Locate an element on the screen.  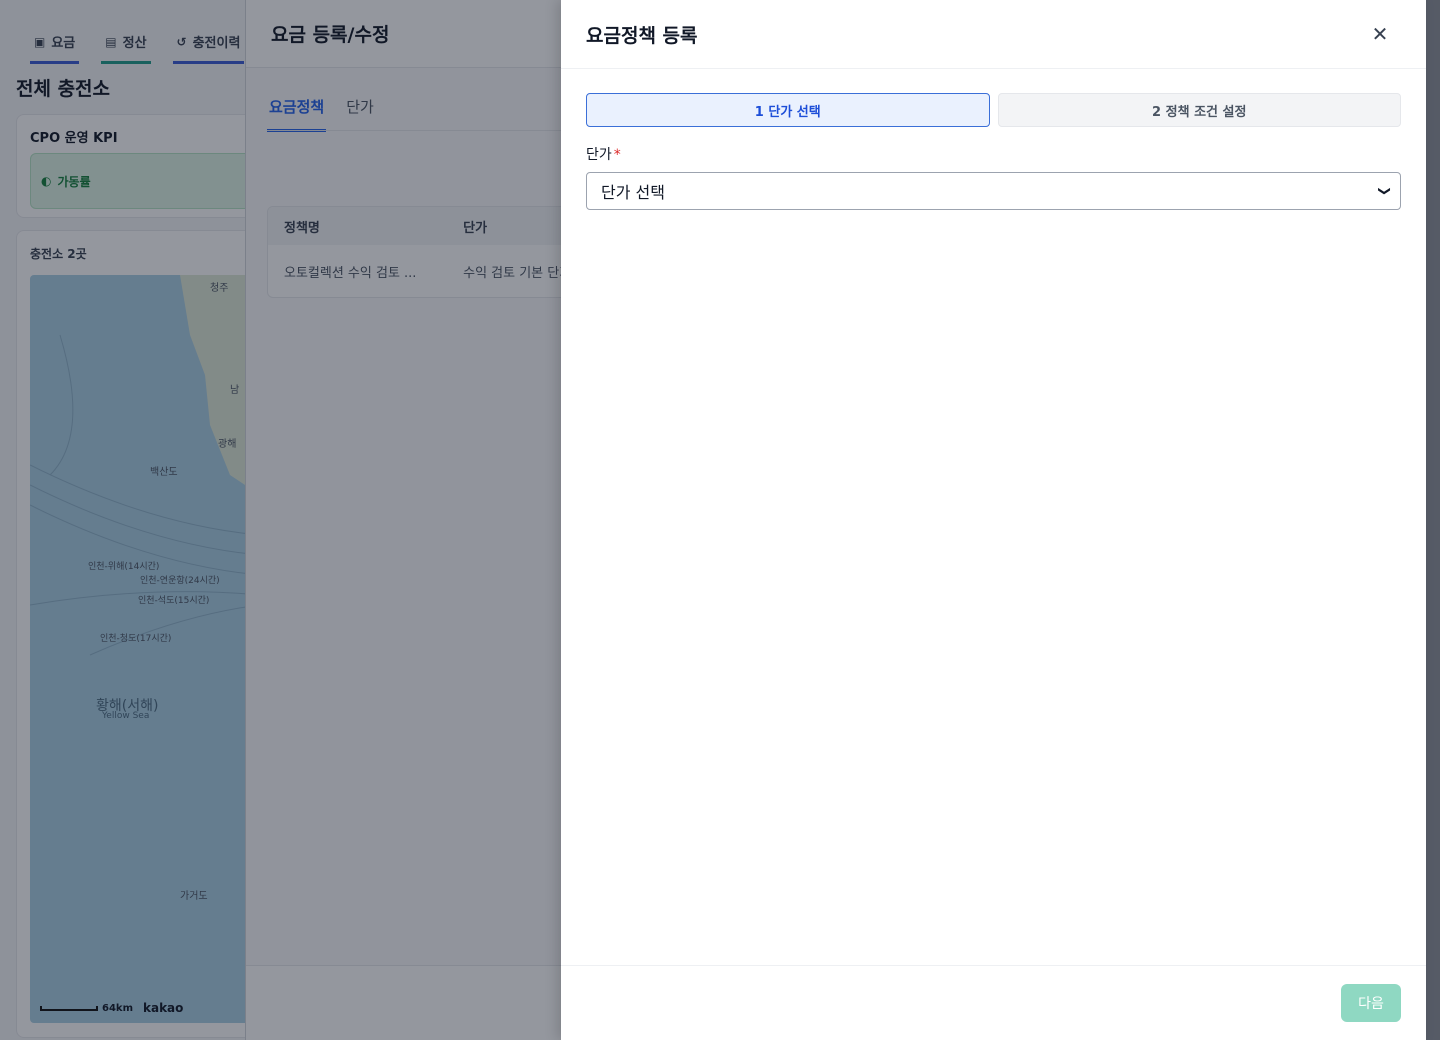
page-scroll-gutter is located at coordinates (1433, 520).